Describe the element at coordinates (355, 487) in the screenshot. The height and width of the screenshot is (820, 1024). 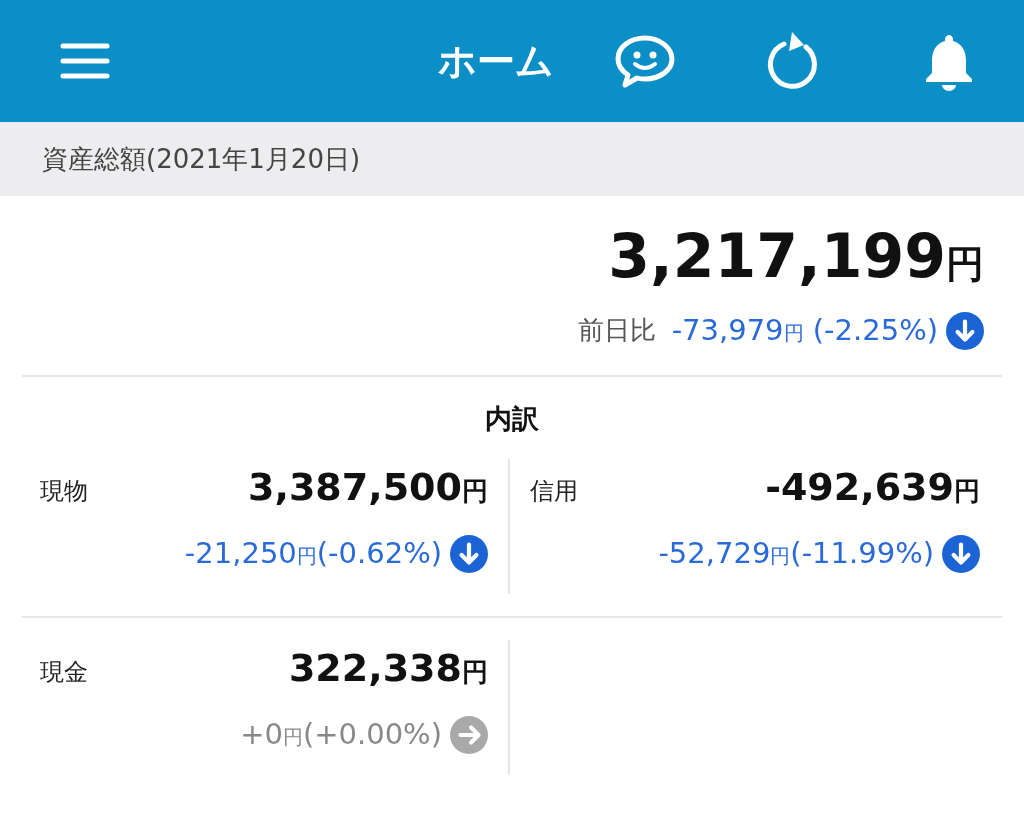
I see `category-amount: 3,387,500` at that location.